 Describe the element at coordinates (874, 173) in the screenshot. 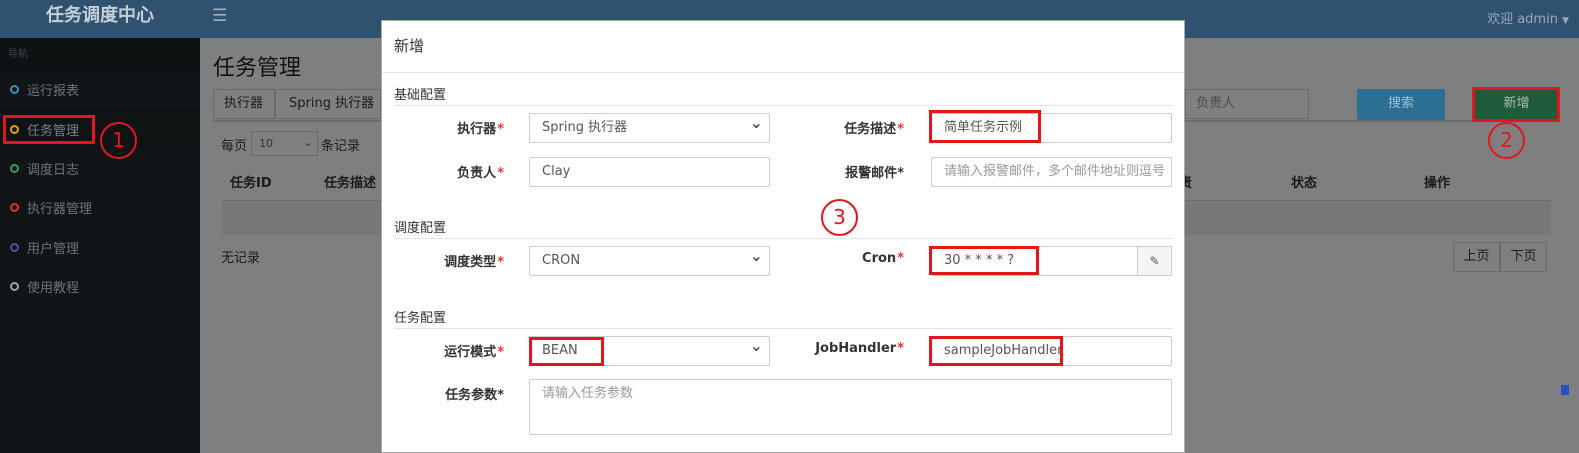

I see `alarm-email-label: 报警邮件*` at that location.